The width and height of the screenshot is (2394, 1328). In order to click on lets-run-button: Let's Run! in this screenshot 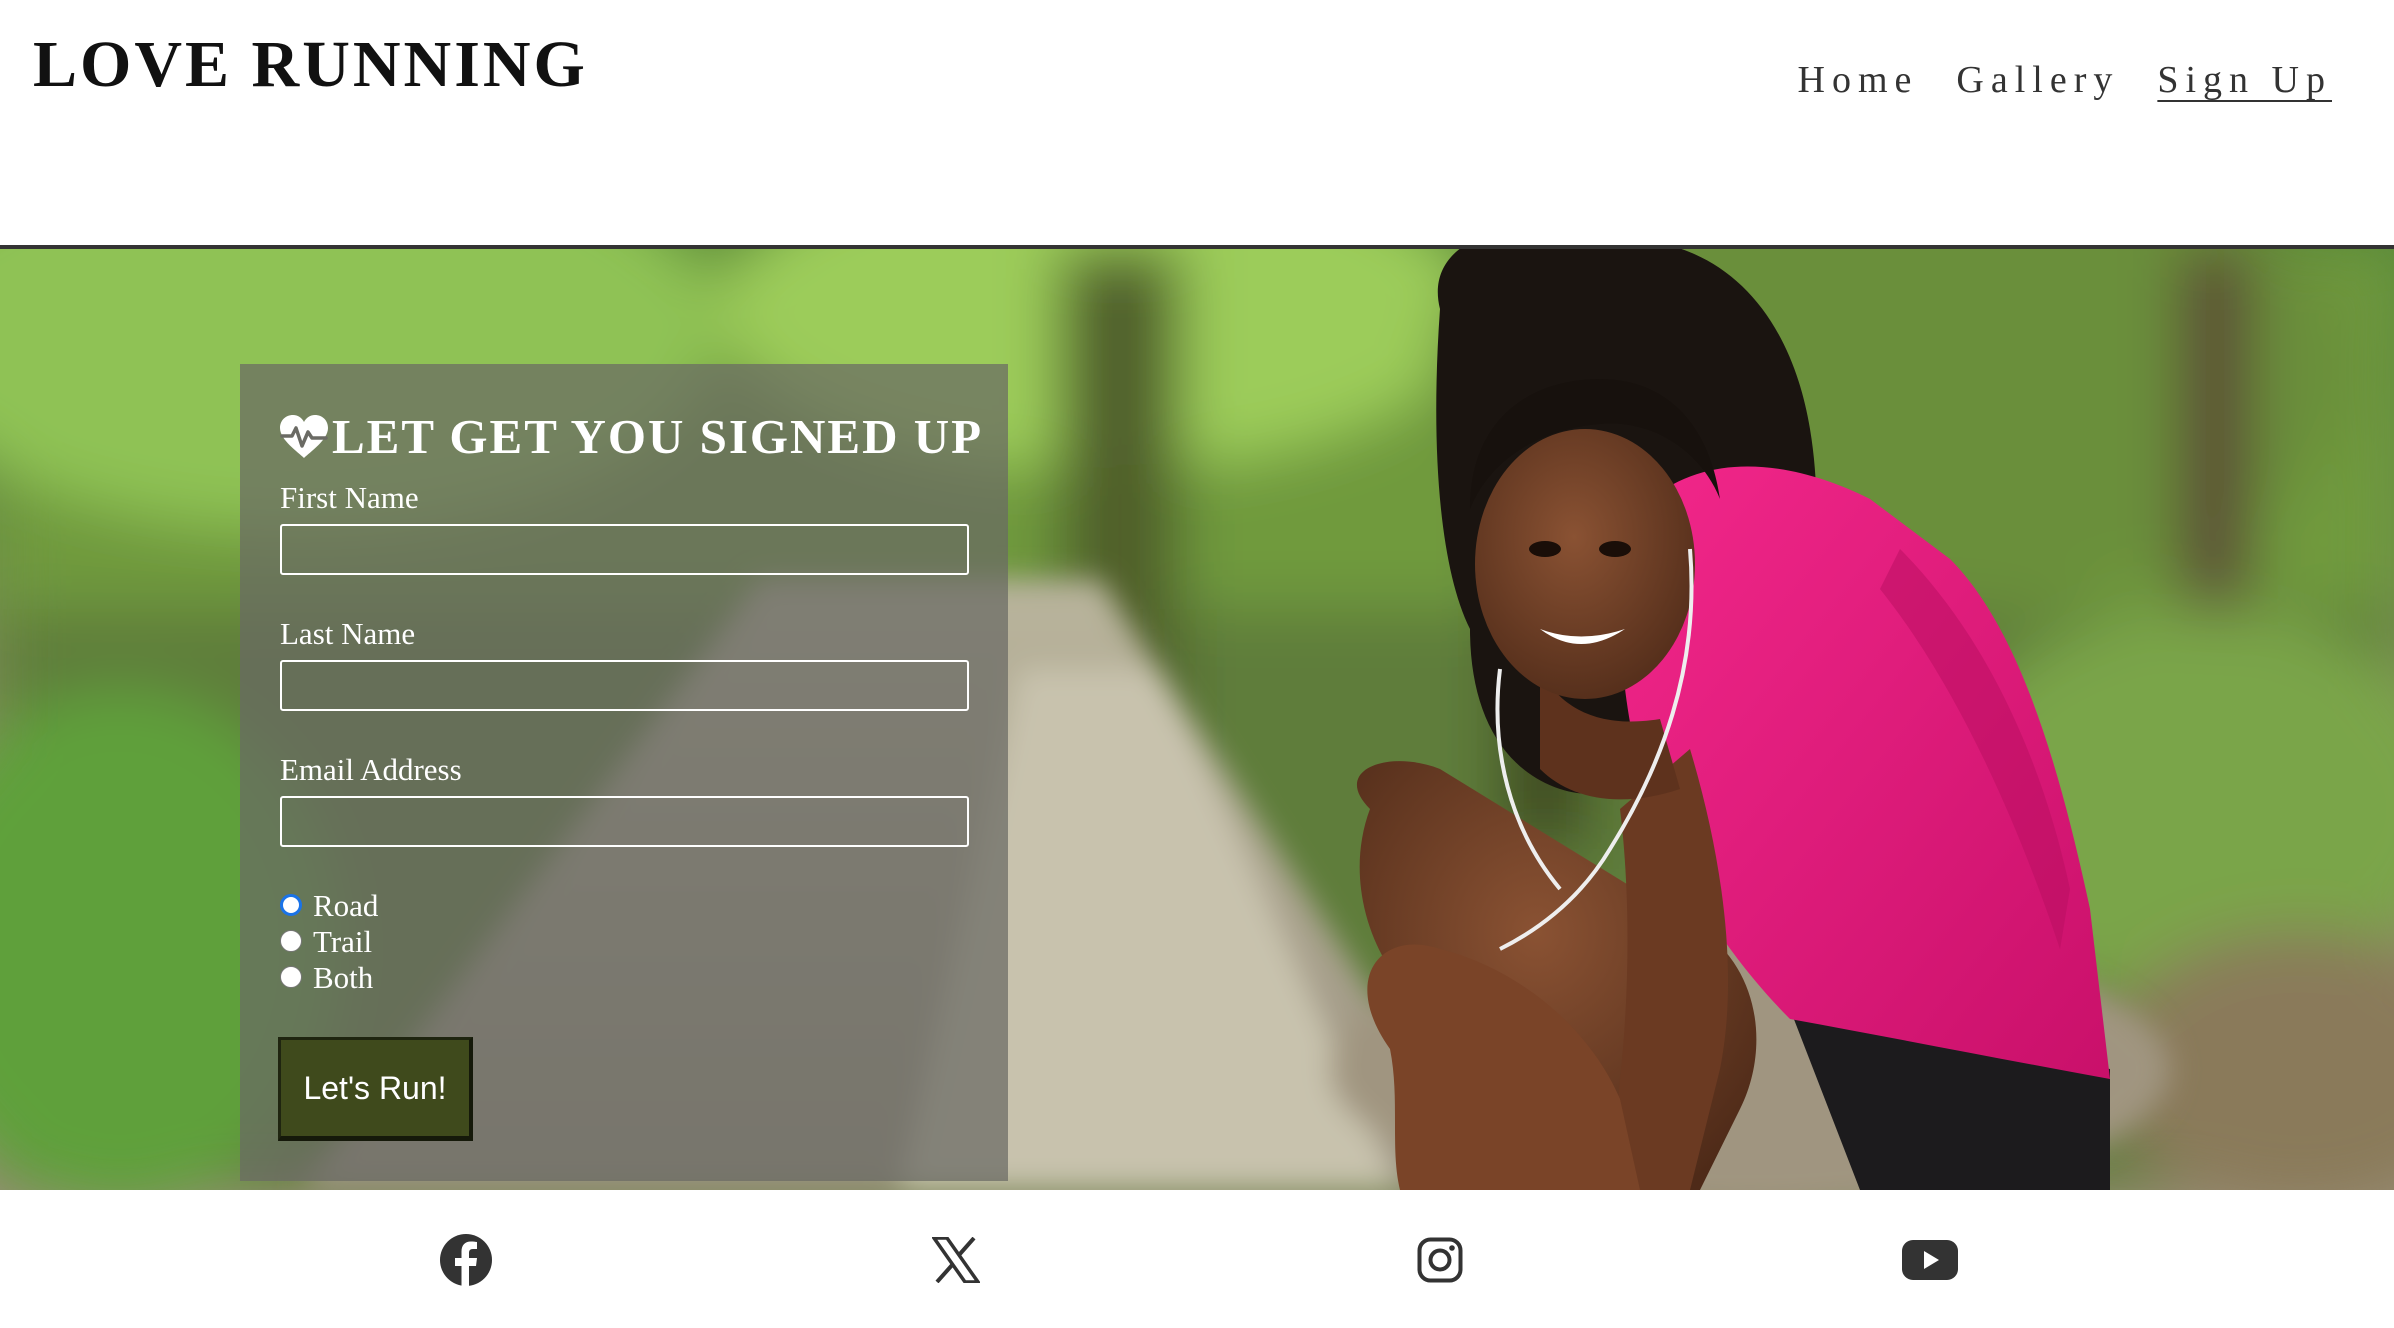, I will do `click(375, 1089)`.